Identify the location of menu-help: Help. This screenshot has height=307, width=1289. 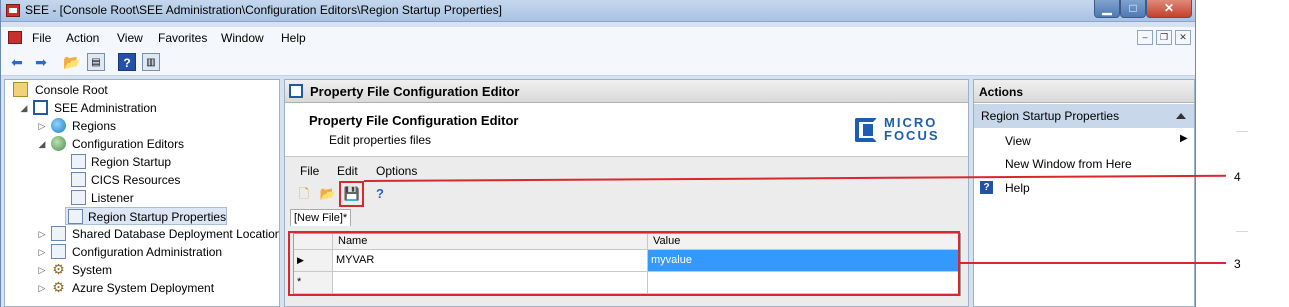
(293, 38).